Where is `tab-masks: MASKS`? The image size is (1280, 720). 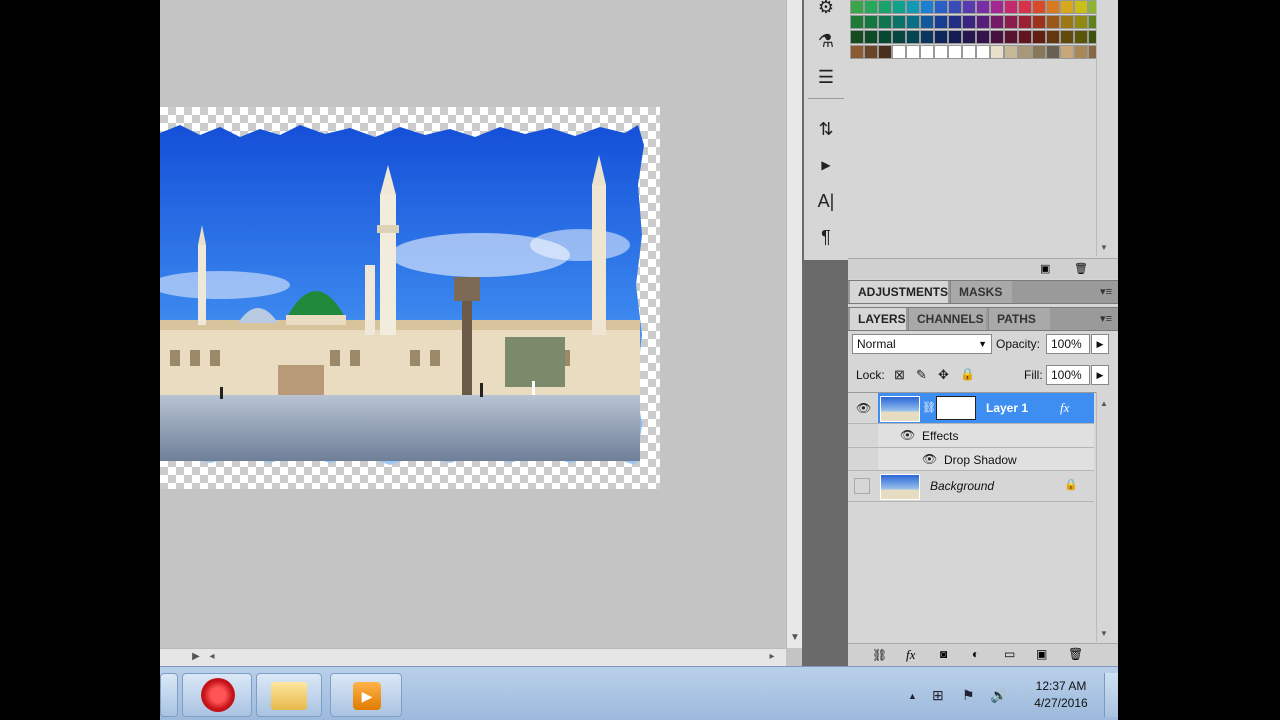
tab-masks: MASKS is located at coordinates (981, 292).